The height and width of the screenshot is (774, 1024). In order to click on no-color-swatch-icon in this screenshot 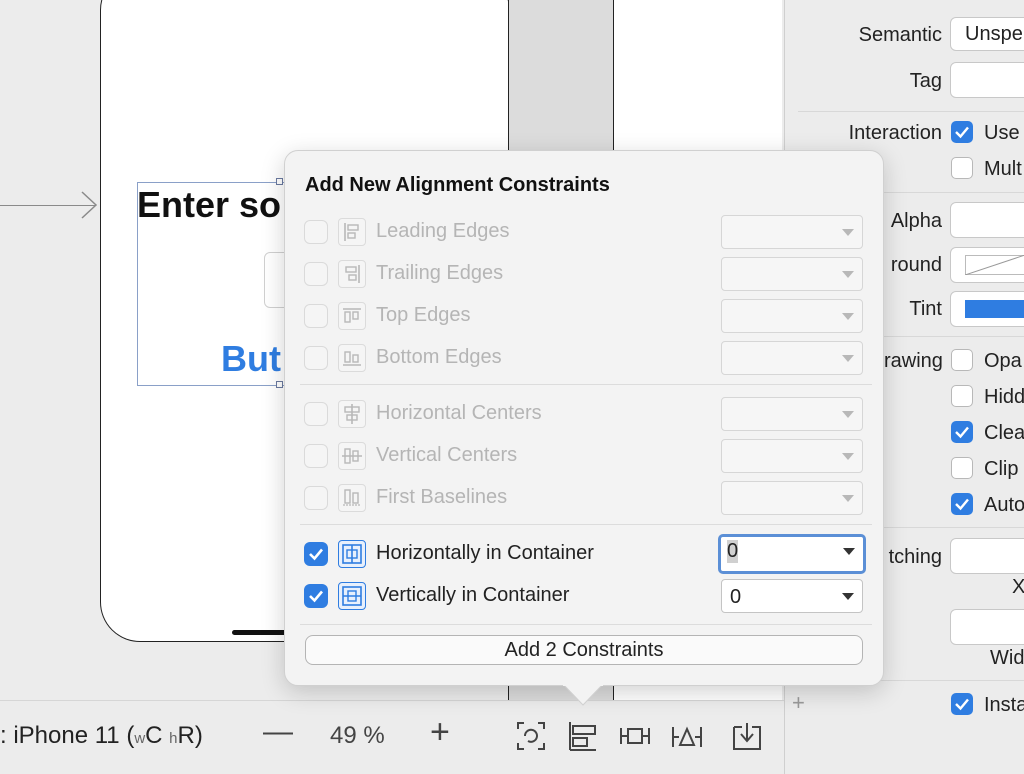, I will do `click(994, 265)`.